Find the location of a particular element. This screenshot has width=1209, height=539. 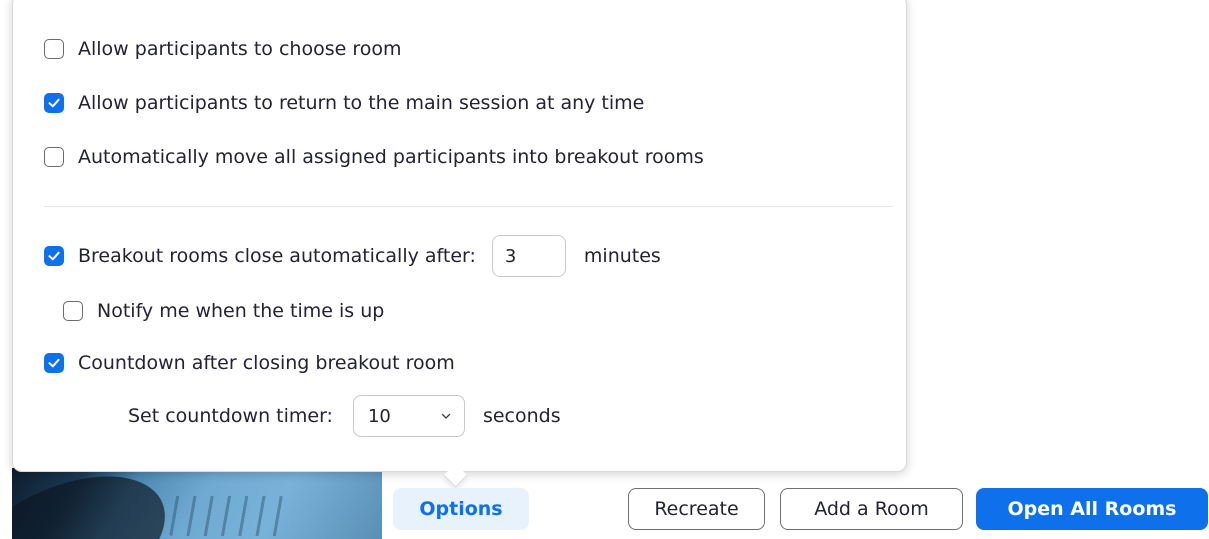

return-main-checkbox is located at coordinates (54, 103).